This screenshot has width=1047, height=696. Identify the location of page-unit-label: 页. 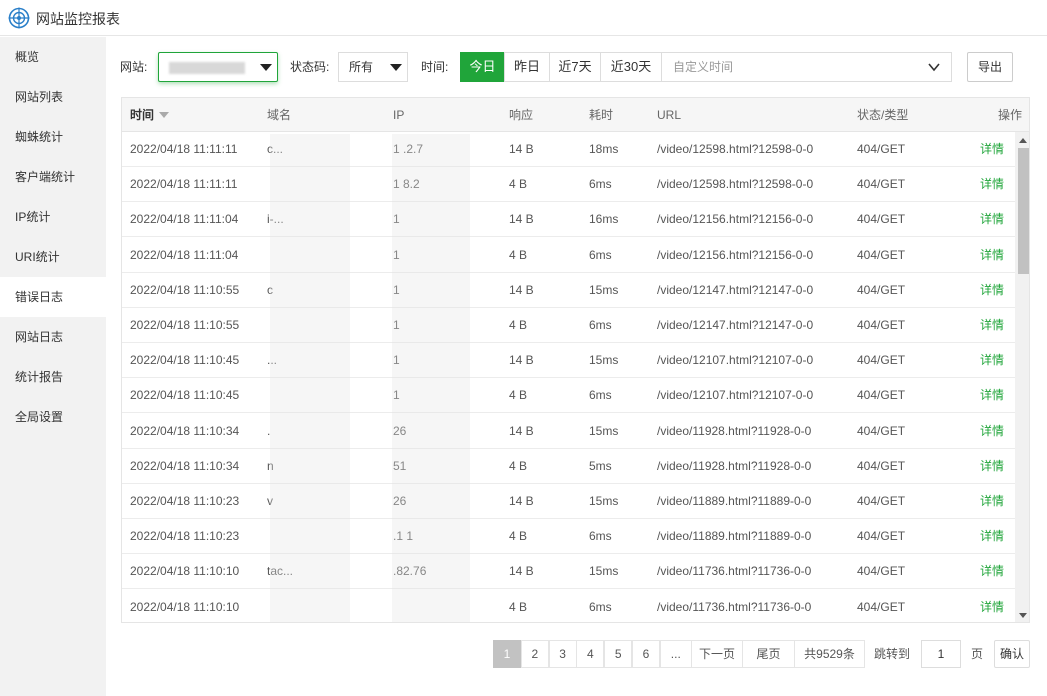
(977, 654).